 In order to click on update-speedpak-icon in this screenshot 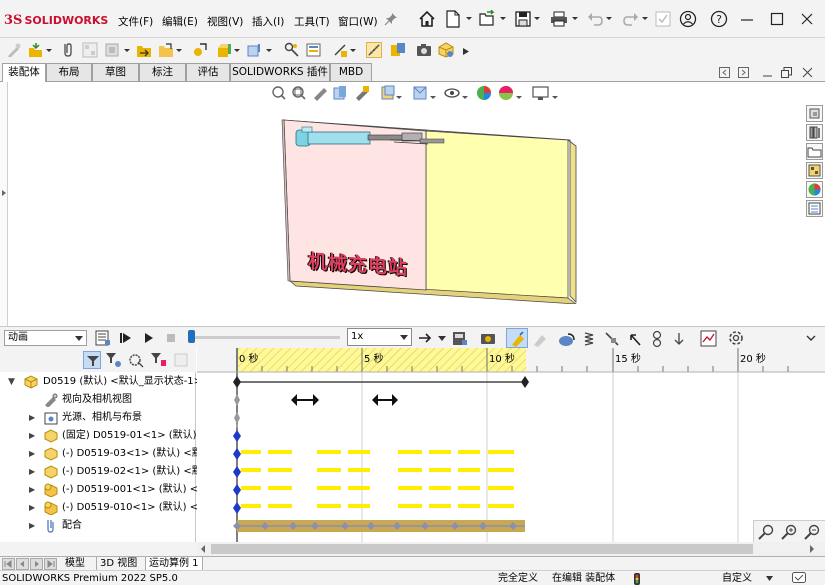, I will do `click(374, 50)`.